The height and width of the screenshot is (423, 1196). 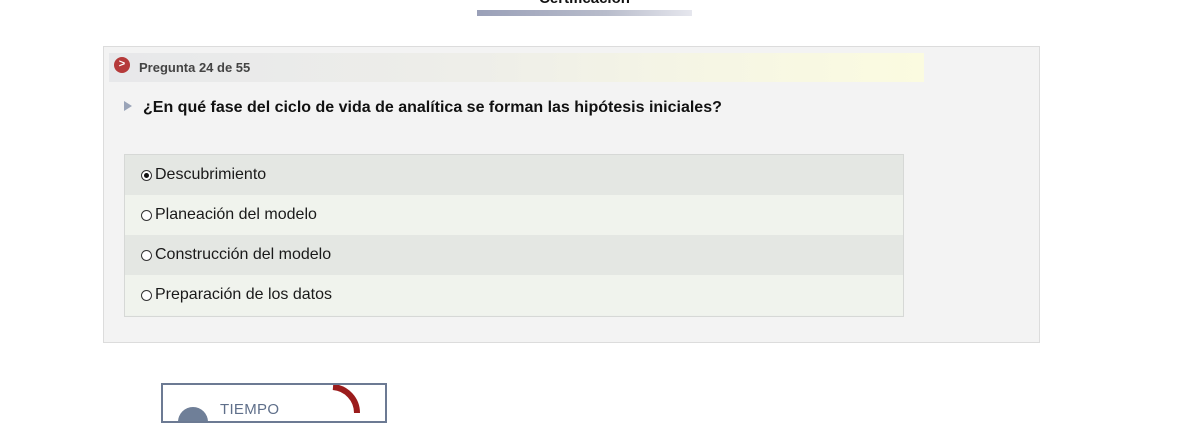 What do you see at coordinates (243, 294) in the screenshot?
I see `answer-option-label: Preparación de los datos` at bounding box center [243, 294].